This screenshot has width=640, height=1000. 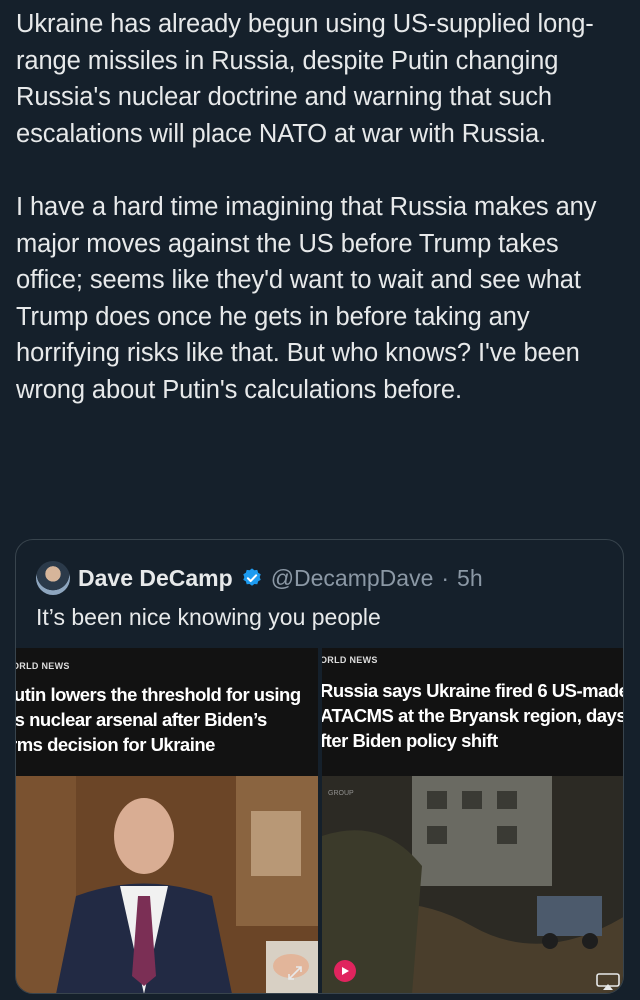 I want to click on author-handle: @DecampDave, so click(x=352, y=578).